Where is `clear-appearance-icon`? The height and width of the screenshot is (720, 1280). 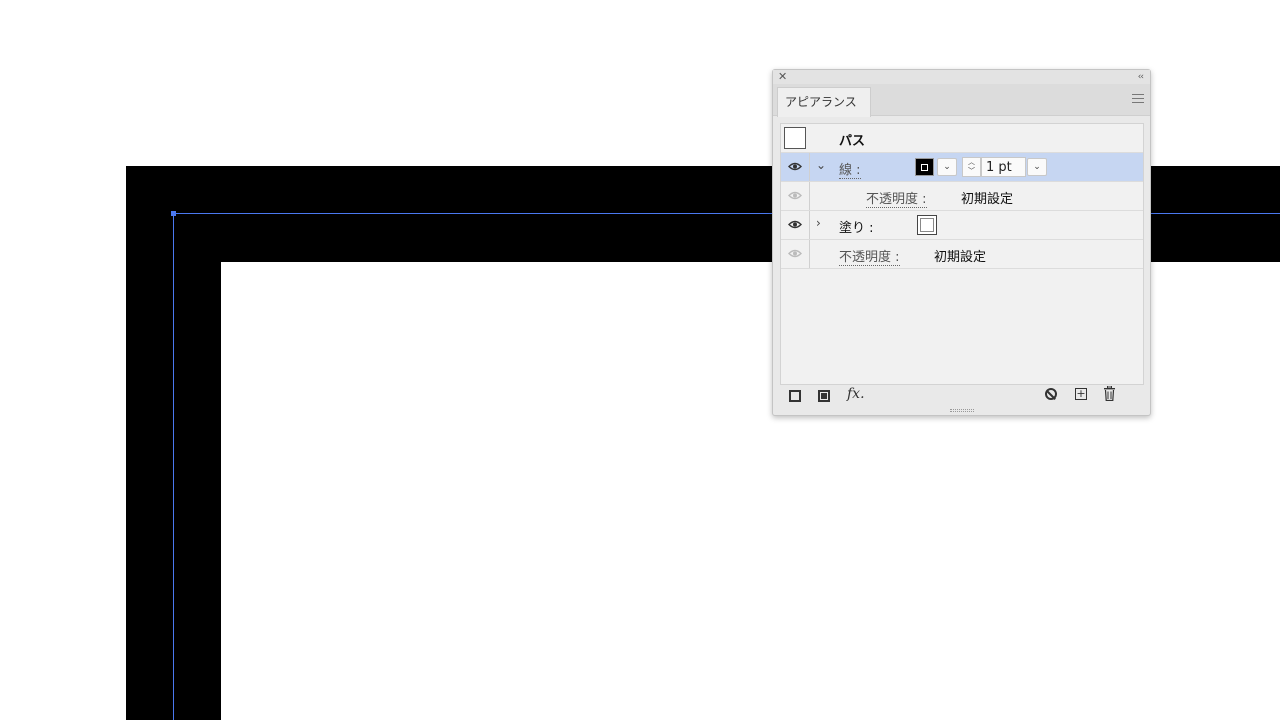
clear-appearance-icon is located at coordinates (1051, 394).